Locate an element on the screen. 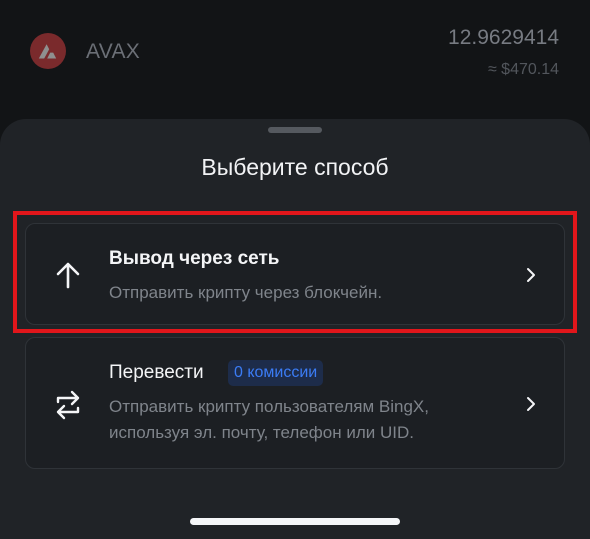 This screenshot has height=539, width=590. option-title: Вывод через сеть is located at coordinates (194, 258).